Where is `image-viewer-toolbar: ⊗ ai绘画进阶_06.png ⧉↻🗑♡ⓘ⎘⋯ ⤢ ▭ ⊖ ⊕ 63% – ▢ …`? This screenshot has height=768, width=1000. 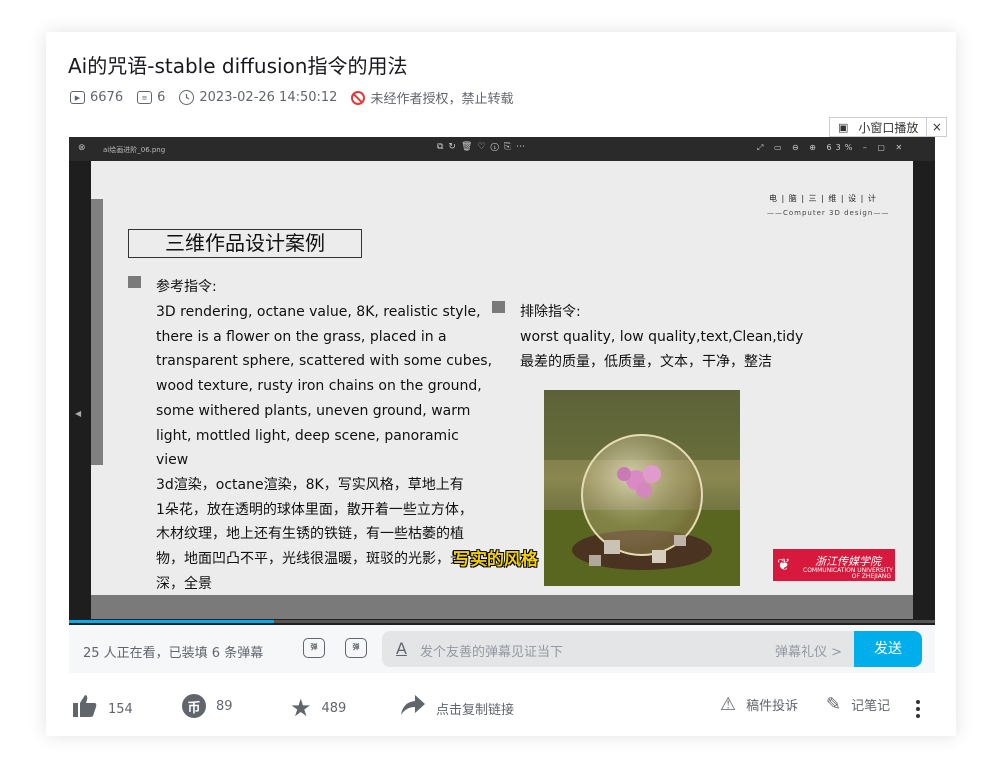 image-viewer-toolbar: ⊗ ai绘画进阶_06.png ⧉↻🗑♡ⓘ⎘⋯ ⤢ ▭ ⊖ ⊕ 63% – ▢ … is located at coordinates (502, 149).